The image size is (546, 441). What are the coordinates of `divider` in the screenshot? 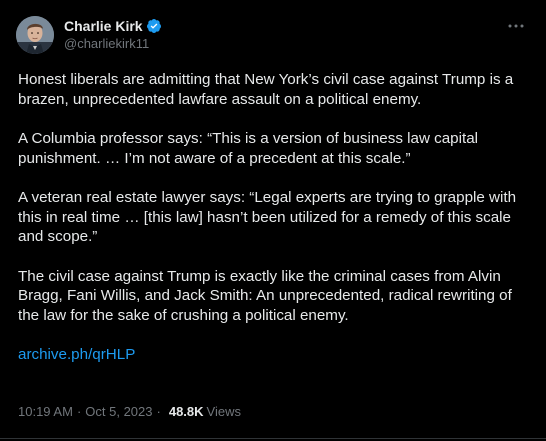 It's located at (273, 438).